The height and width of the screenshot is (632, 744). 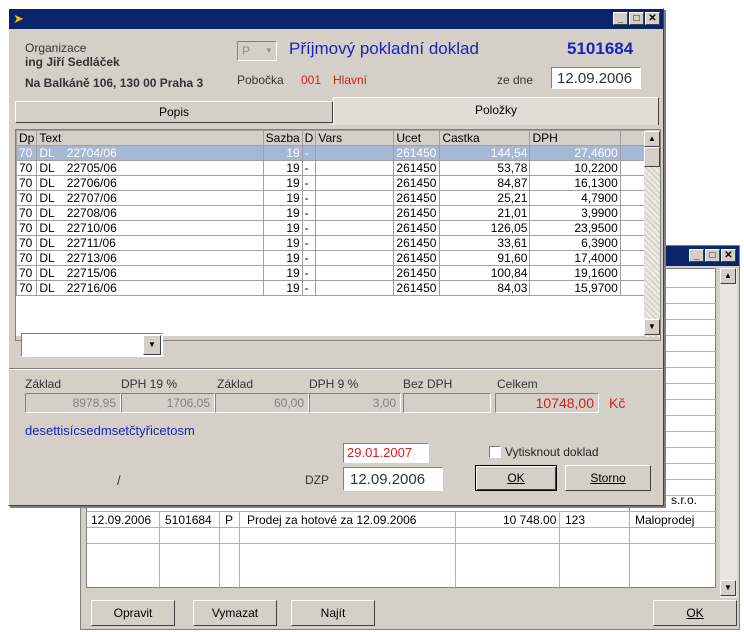 I want to click on branch-code: 001, so click(x=311, y=80).